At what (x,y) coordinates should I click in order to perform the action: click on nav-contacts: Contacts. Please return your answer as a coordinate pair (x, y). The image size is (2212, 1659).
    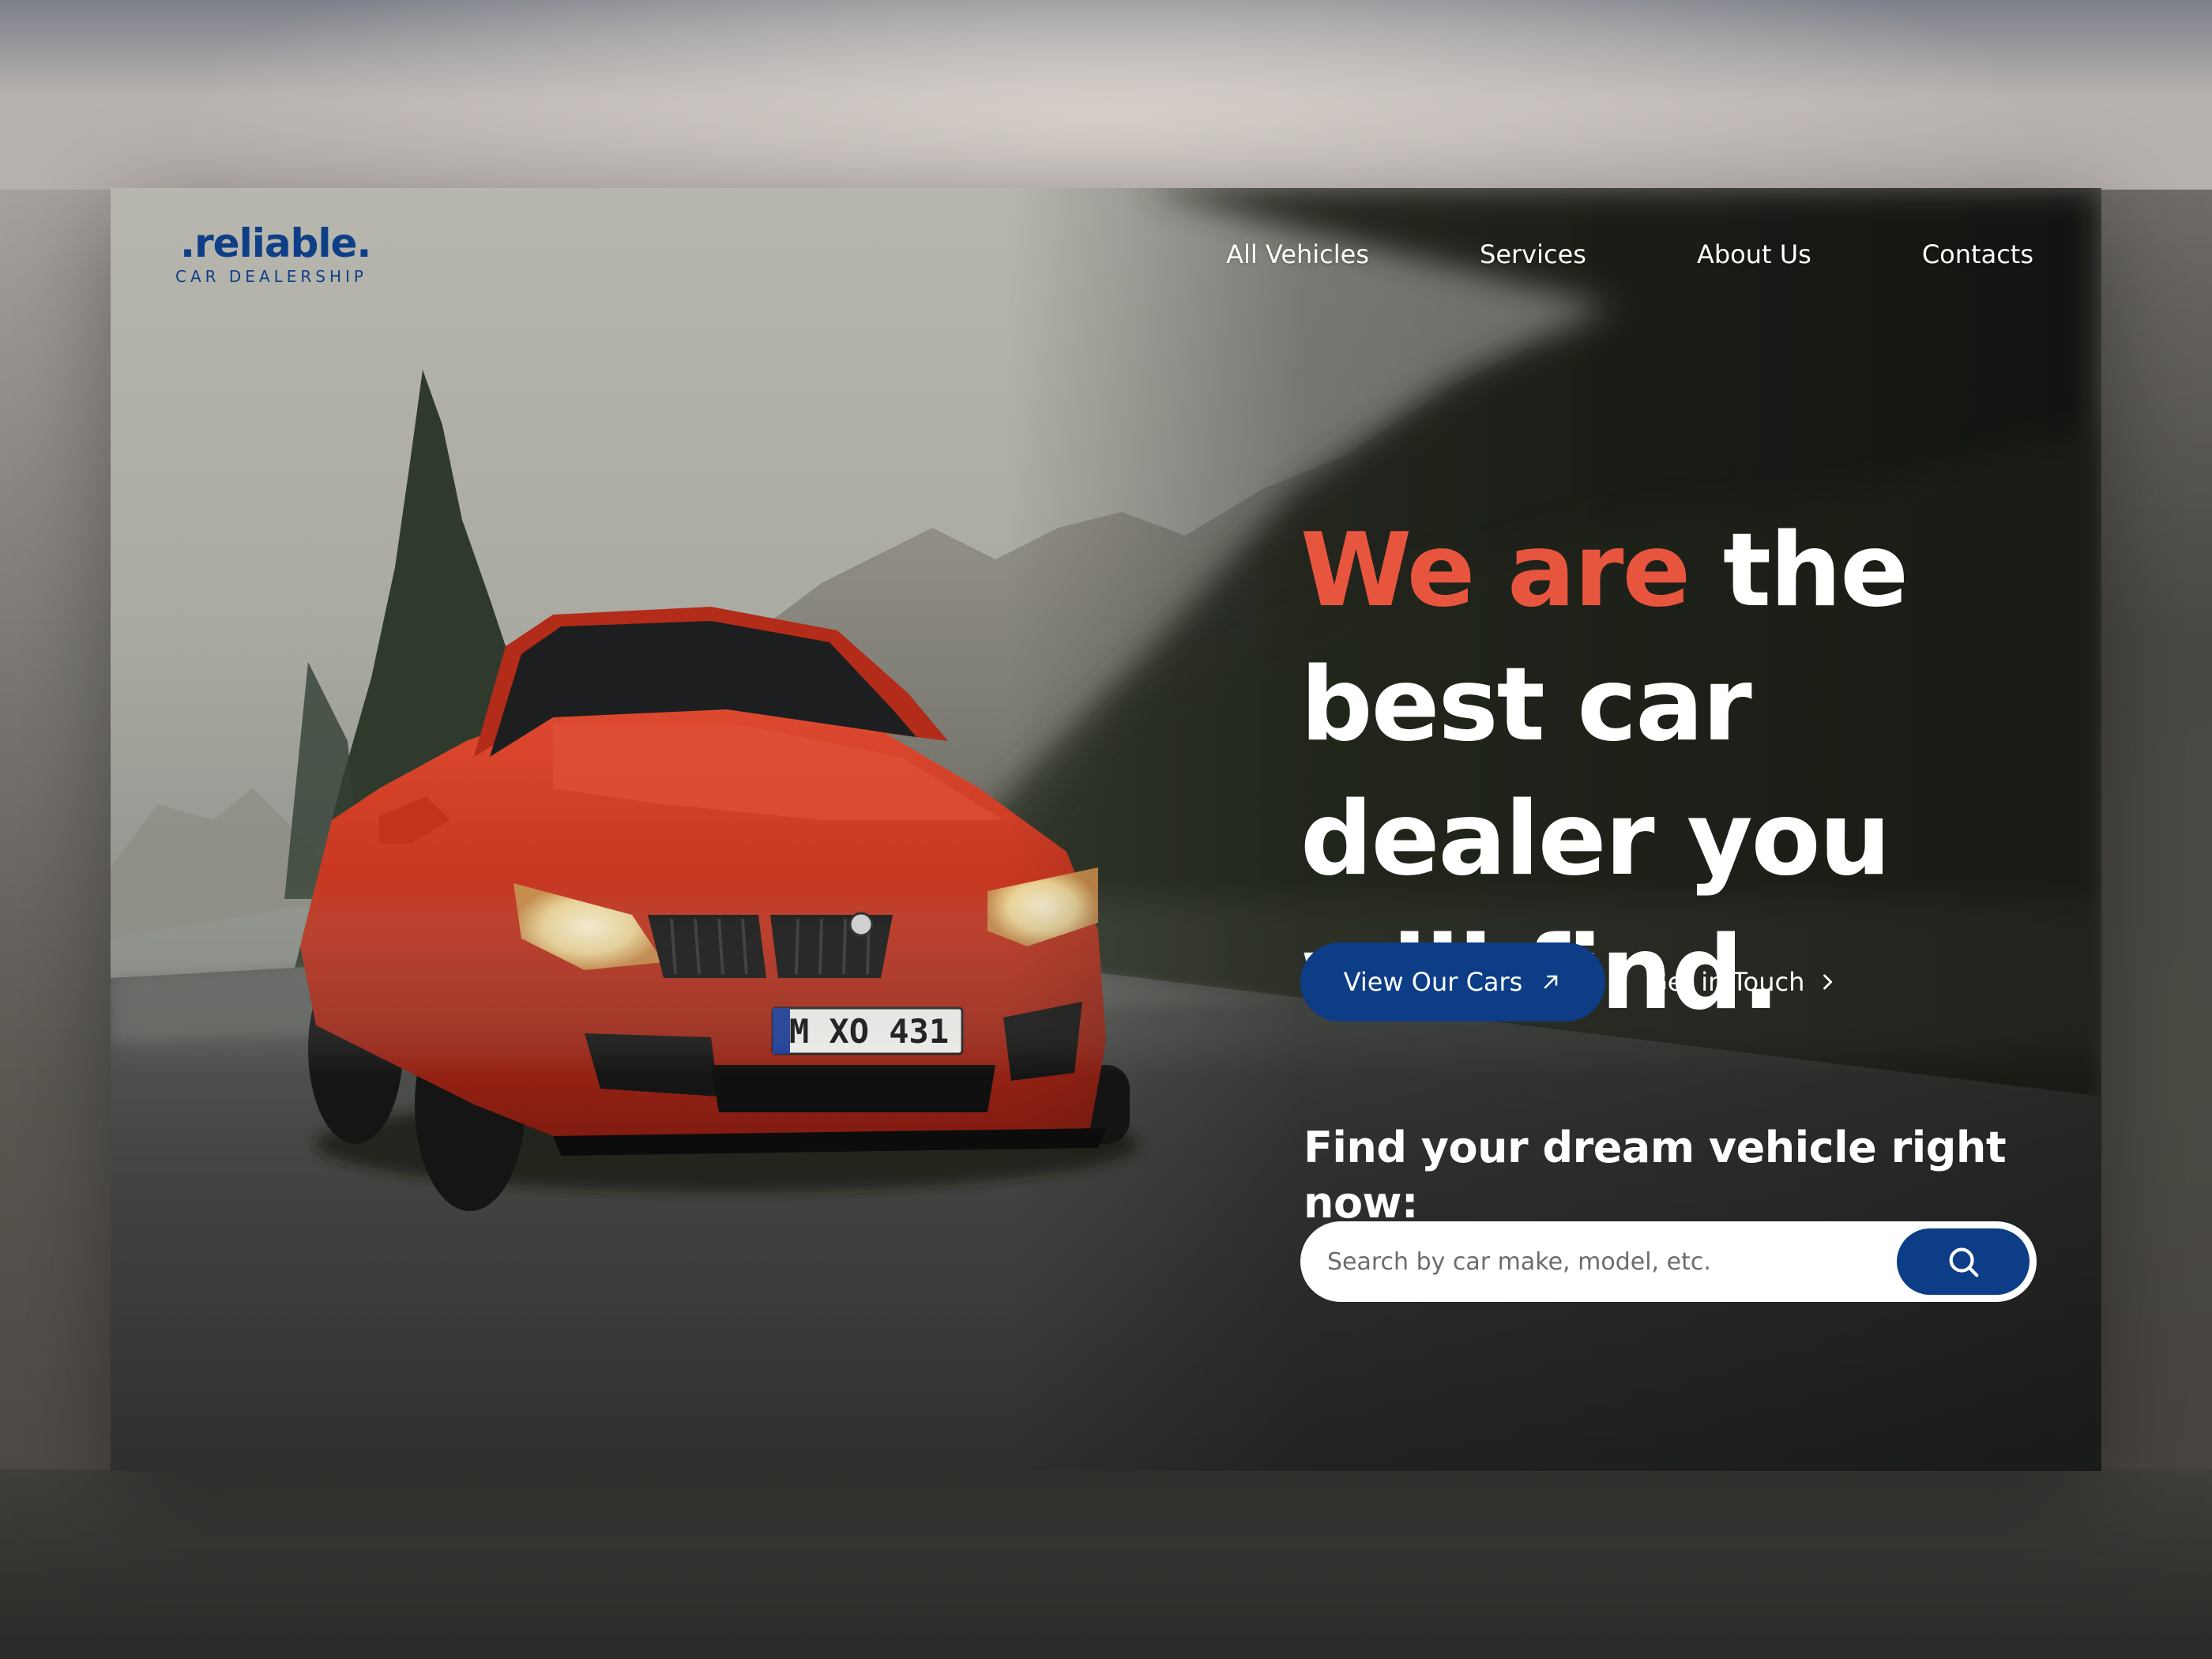
    Looking at the image, I should click on (1978, 255).